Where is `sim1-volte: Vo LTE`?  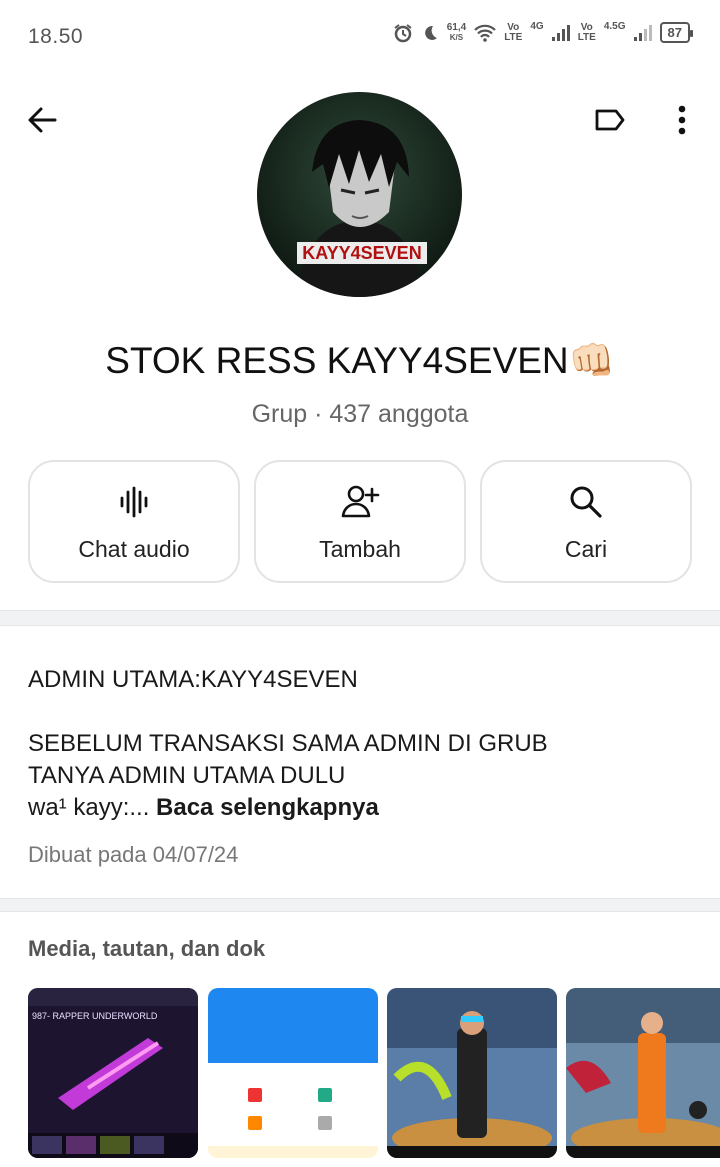 sim1-volte: Vo LTE is located at coordinates (513, 32).